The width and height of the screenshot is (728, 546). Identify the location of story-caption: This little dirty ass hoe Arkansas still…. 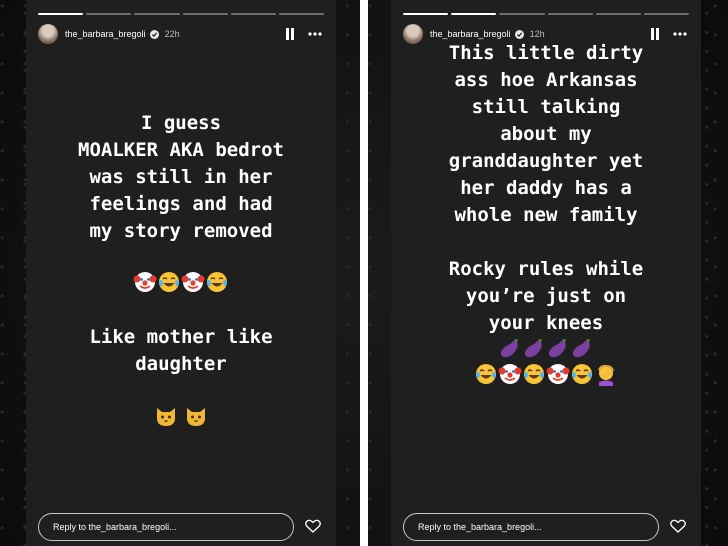
(546, 188).